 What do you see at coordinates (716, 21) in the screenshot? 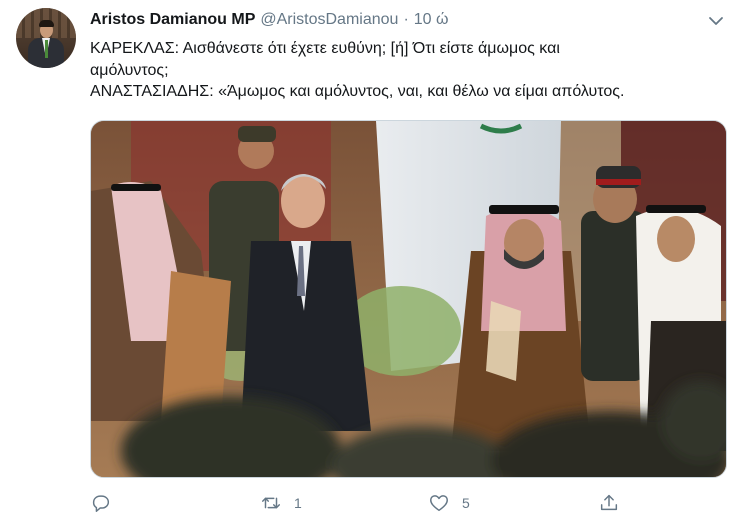
I see `chevron-down-icon` at bounding box center [716, 21].